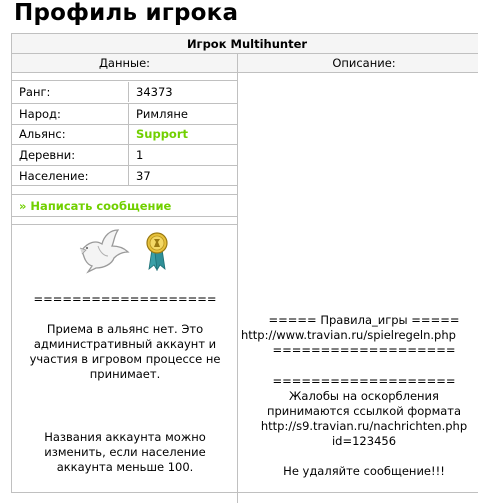 This screenshot has width=478, height=503. Describe the element at coordinates (125, 374) in the screenshot. I see `text-line: принимает.` at that location.